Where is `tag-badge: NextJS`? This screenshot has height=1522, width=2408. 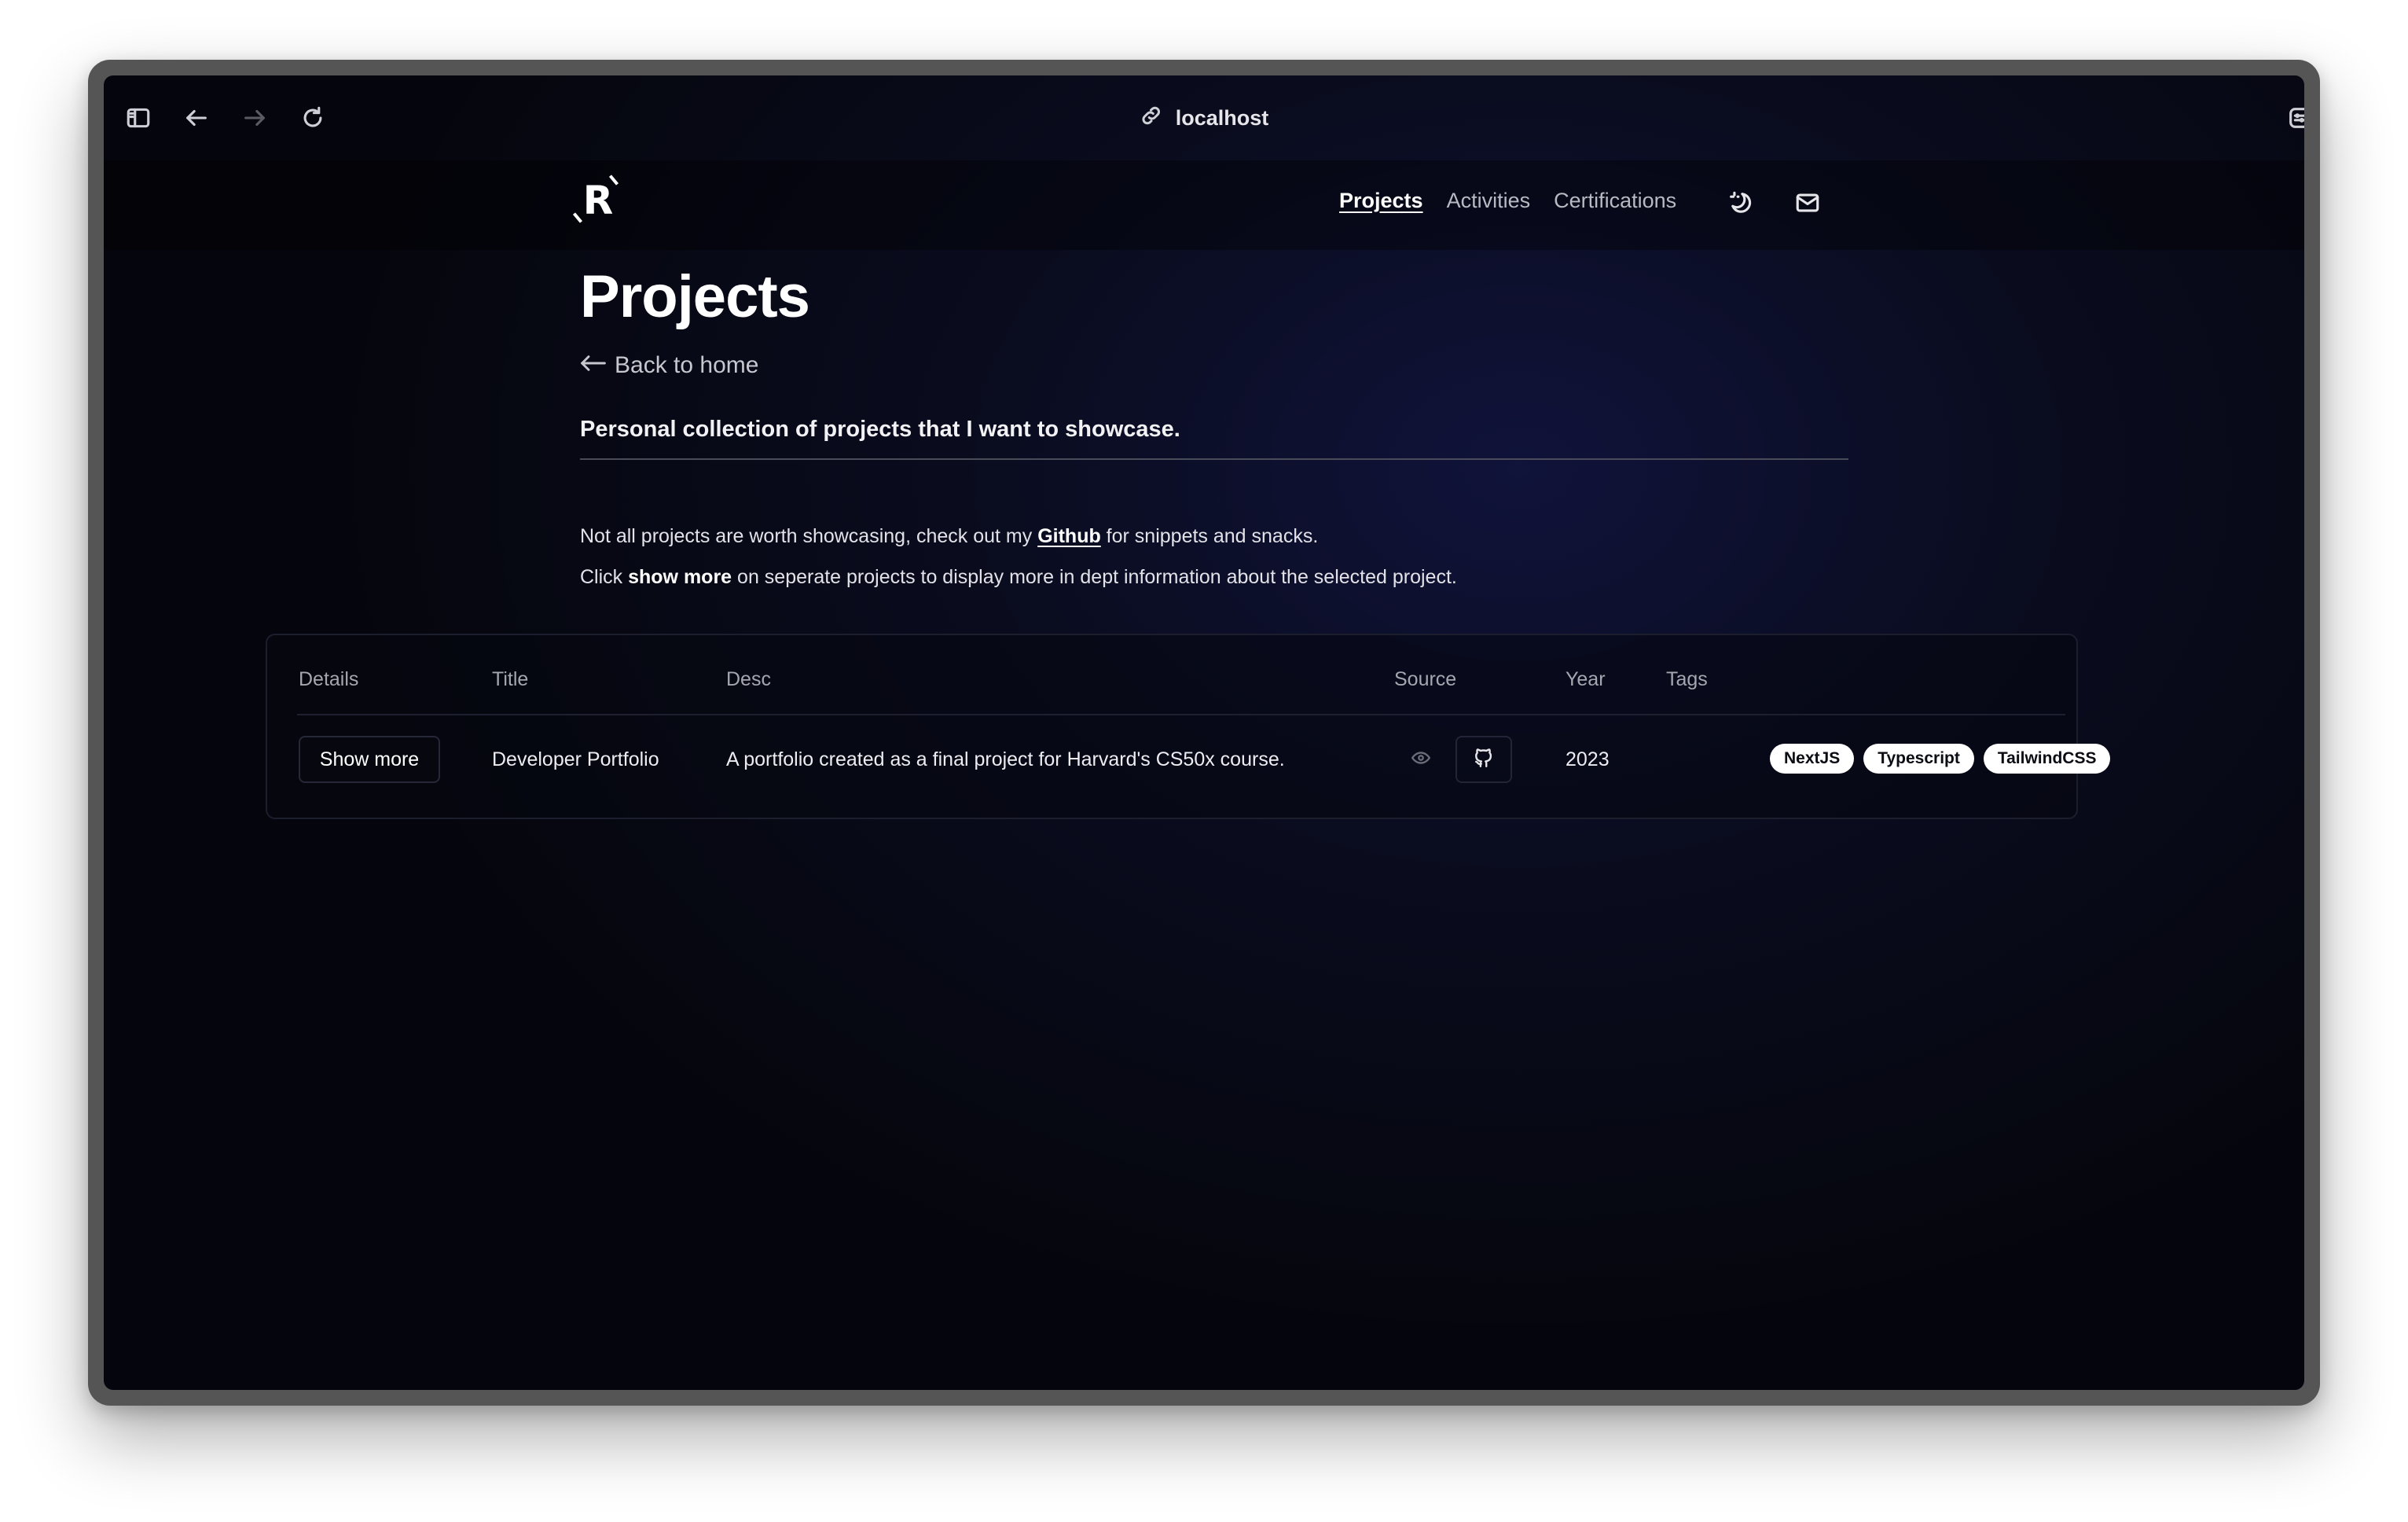
tag-badge: NextJS is located at coordinates (1812, 759).